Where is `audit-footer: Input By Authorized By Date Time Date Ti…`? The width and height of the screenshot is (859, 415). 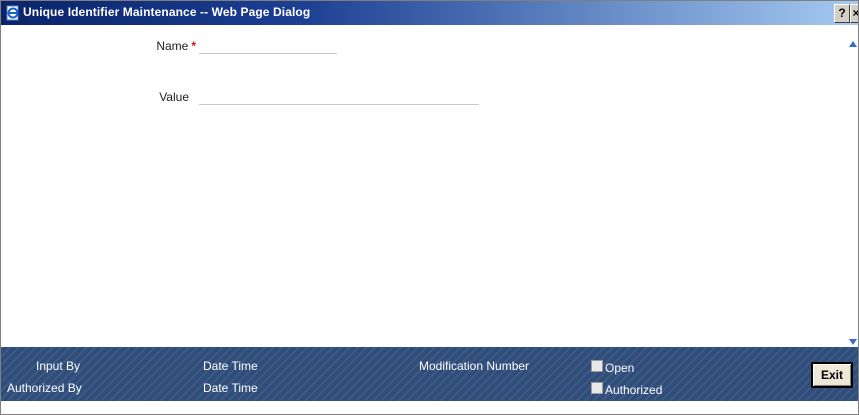 audit-footer: Input By Authorized By Date Time Date Ti… is located at coordinates (429, 374).